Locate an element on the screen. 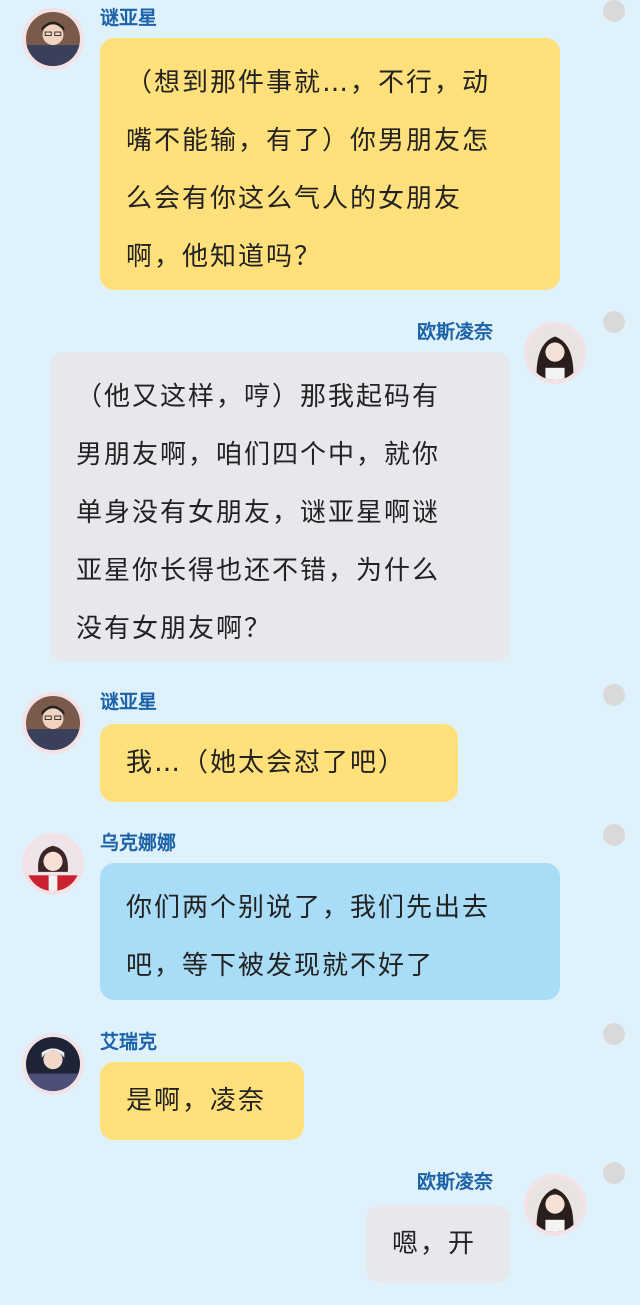  message-line: 你们两个别说了，我们先出去 is located at coordinates (308, 908).